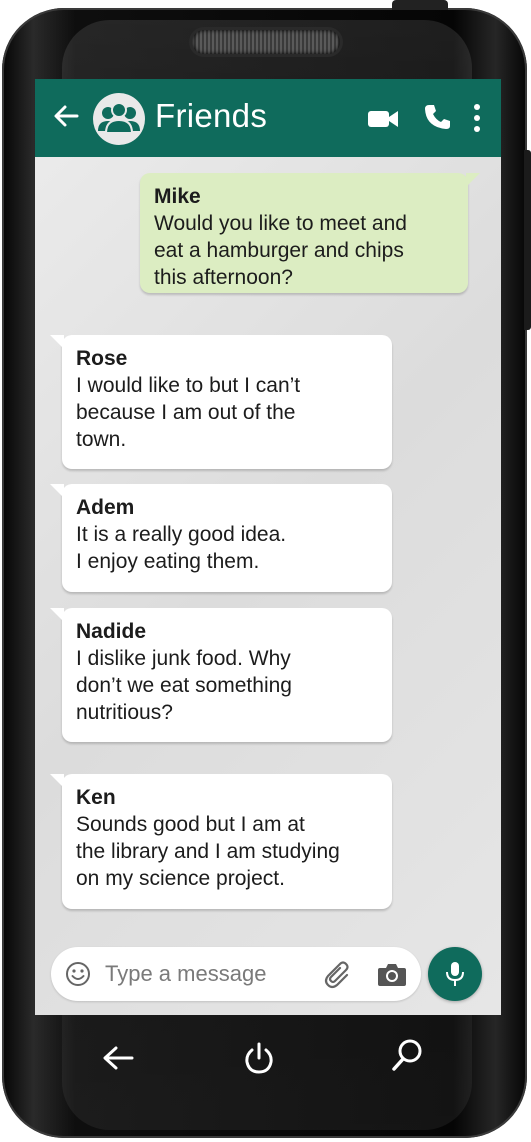 The height and width of the screenshot is (1142, 531). Describe the element at coordinates (392, 974) in the screenshot. I see `camera-icon` at that location.